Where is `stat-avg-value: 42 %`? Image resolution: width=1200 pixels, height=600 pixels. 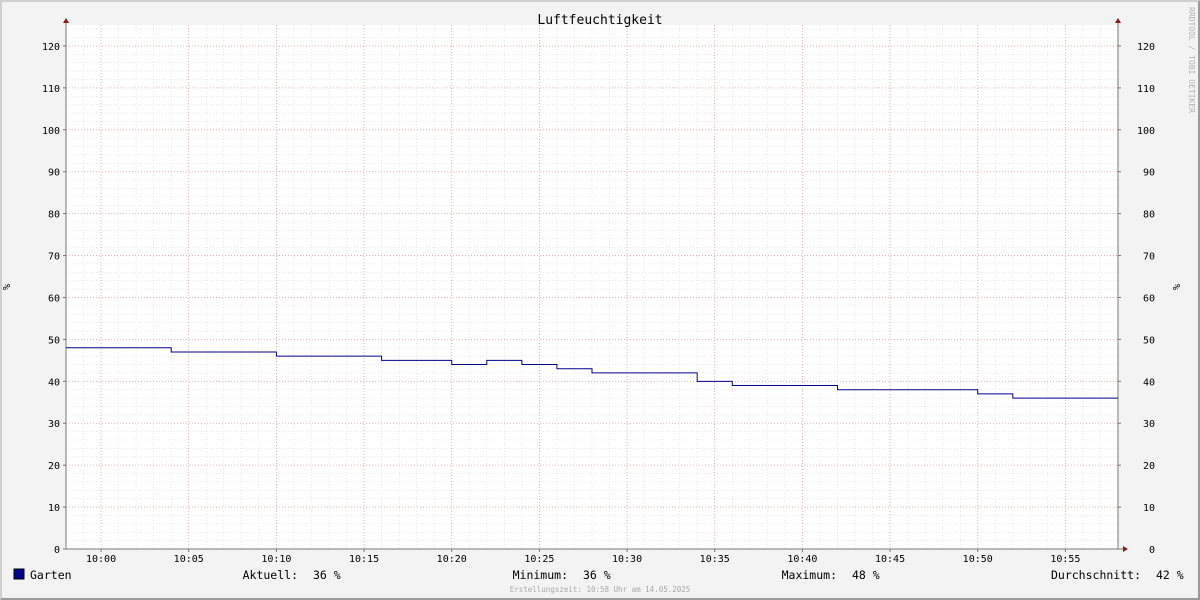 stat-avg-value: 42 % is located at coordinates (1170, 575).